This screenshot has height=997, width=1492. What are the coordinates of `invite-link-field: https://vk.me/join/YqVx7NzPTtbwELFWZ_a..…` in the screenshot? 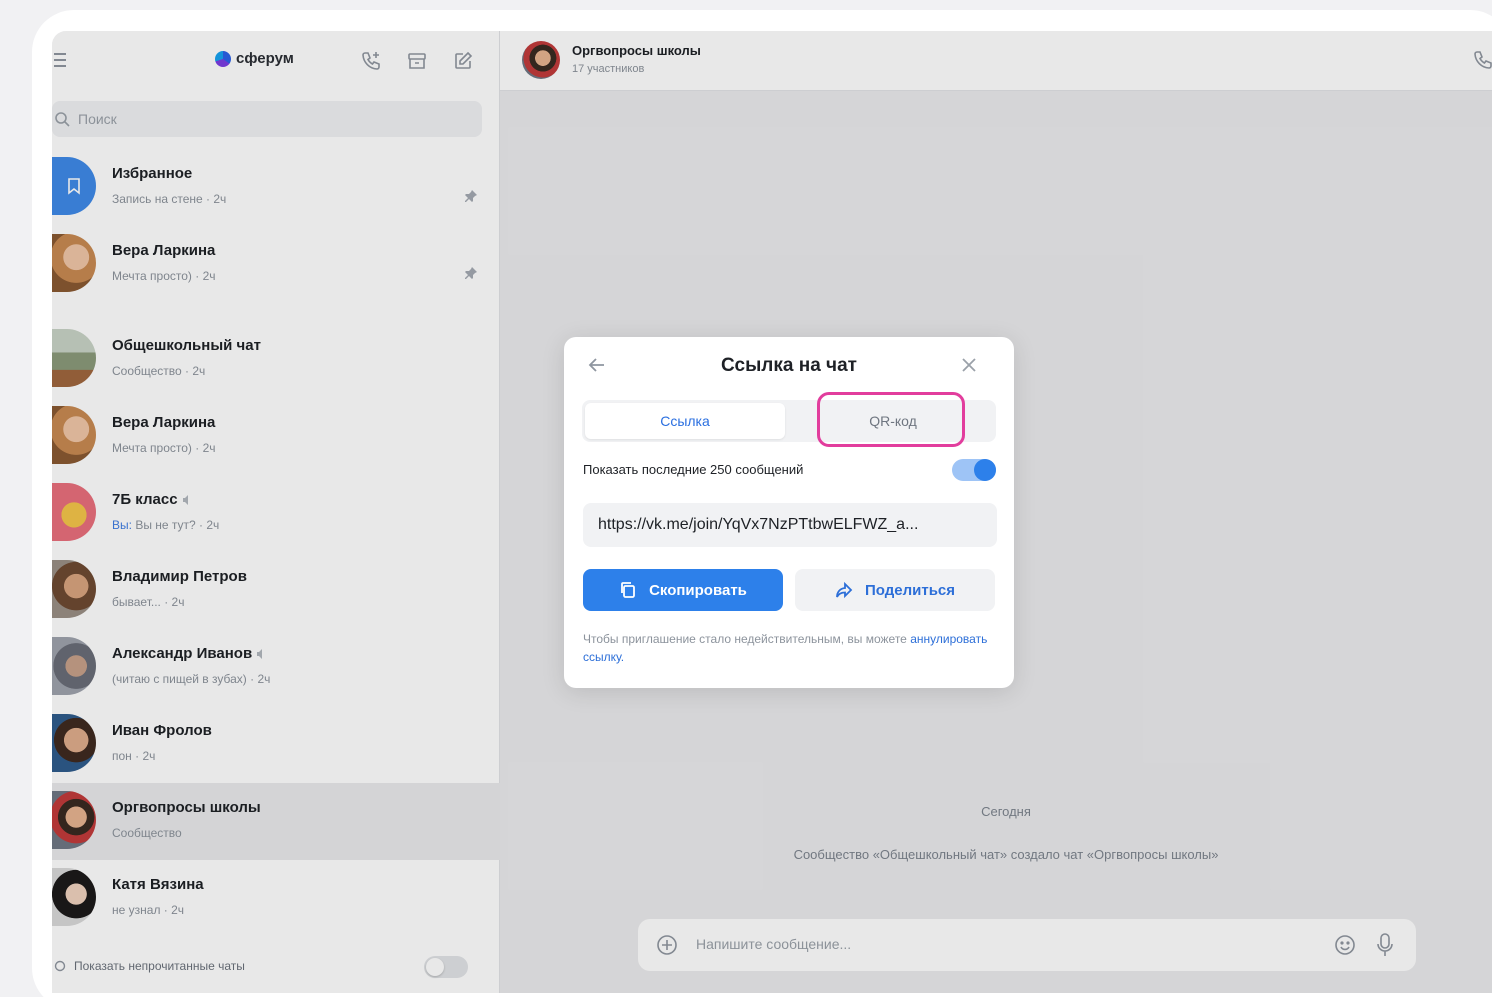 It's located at (790, 525).